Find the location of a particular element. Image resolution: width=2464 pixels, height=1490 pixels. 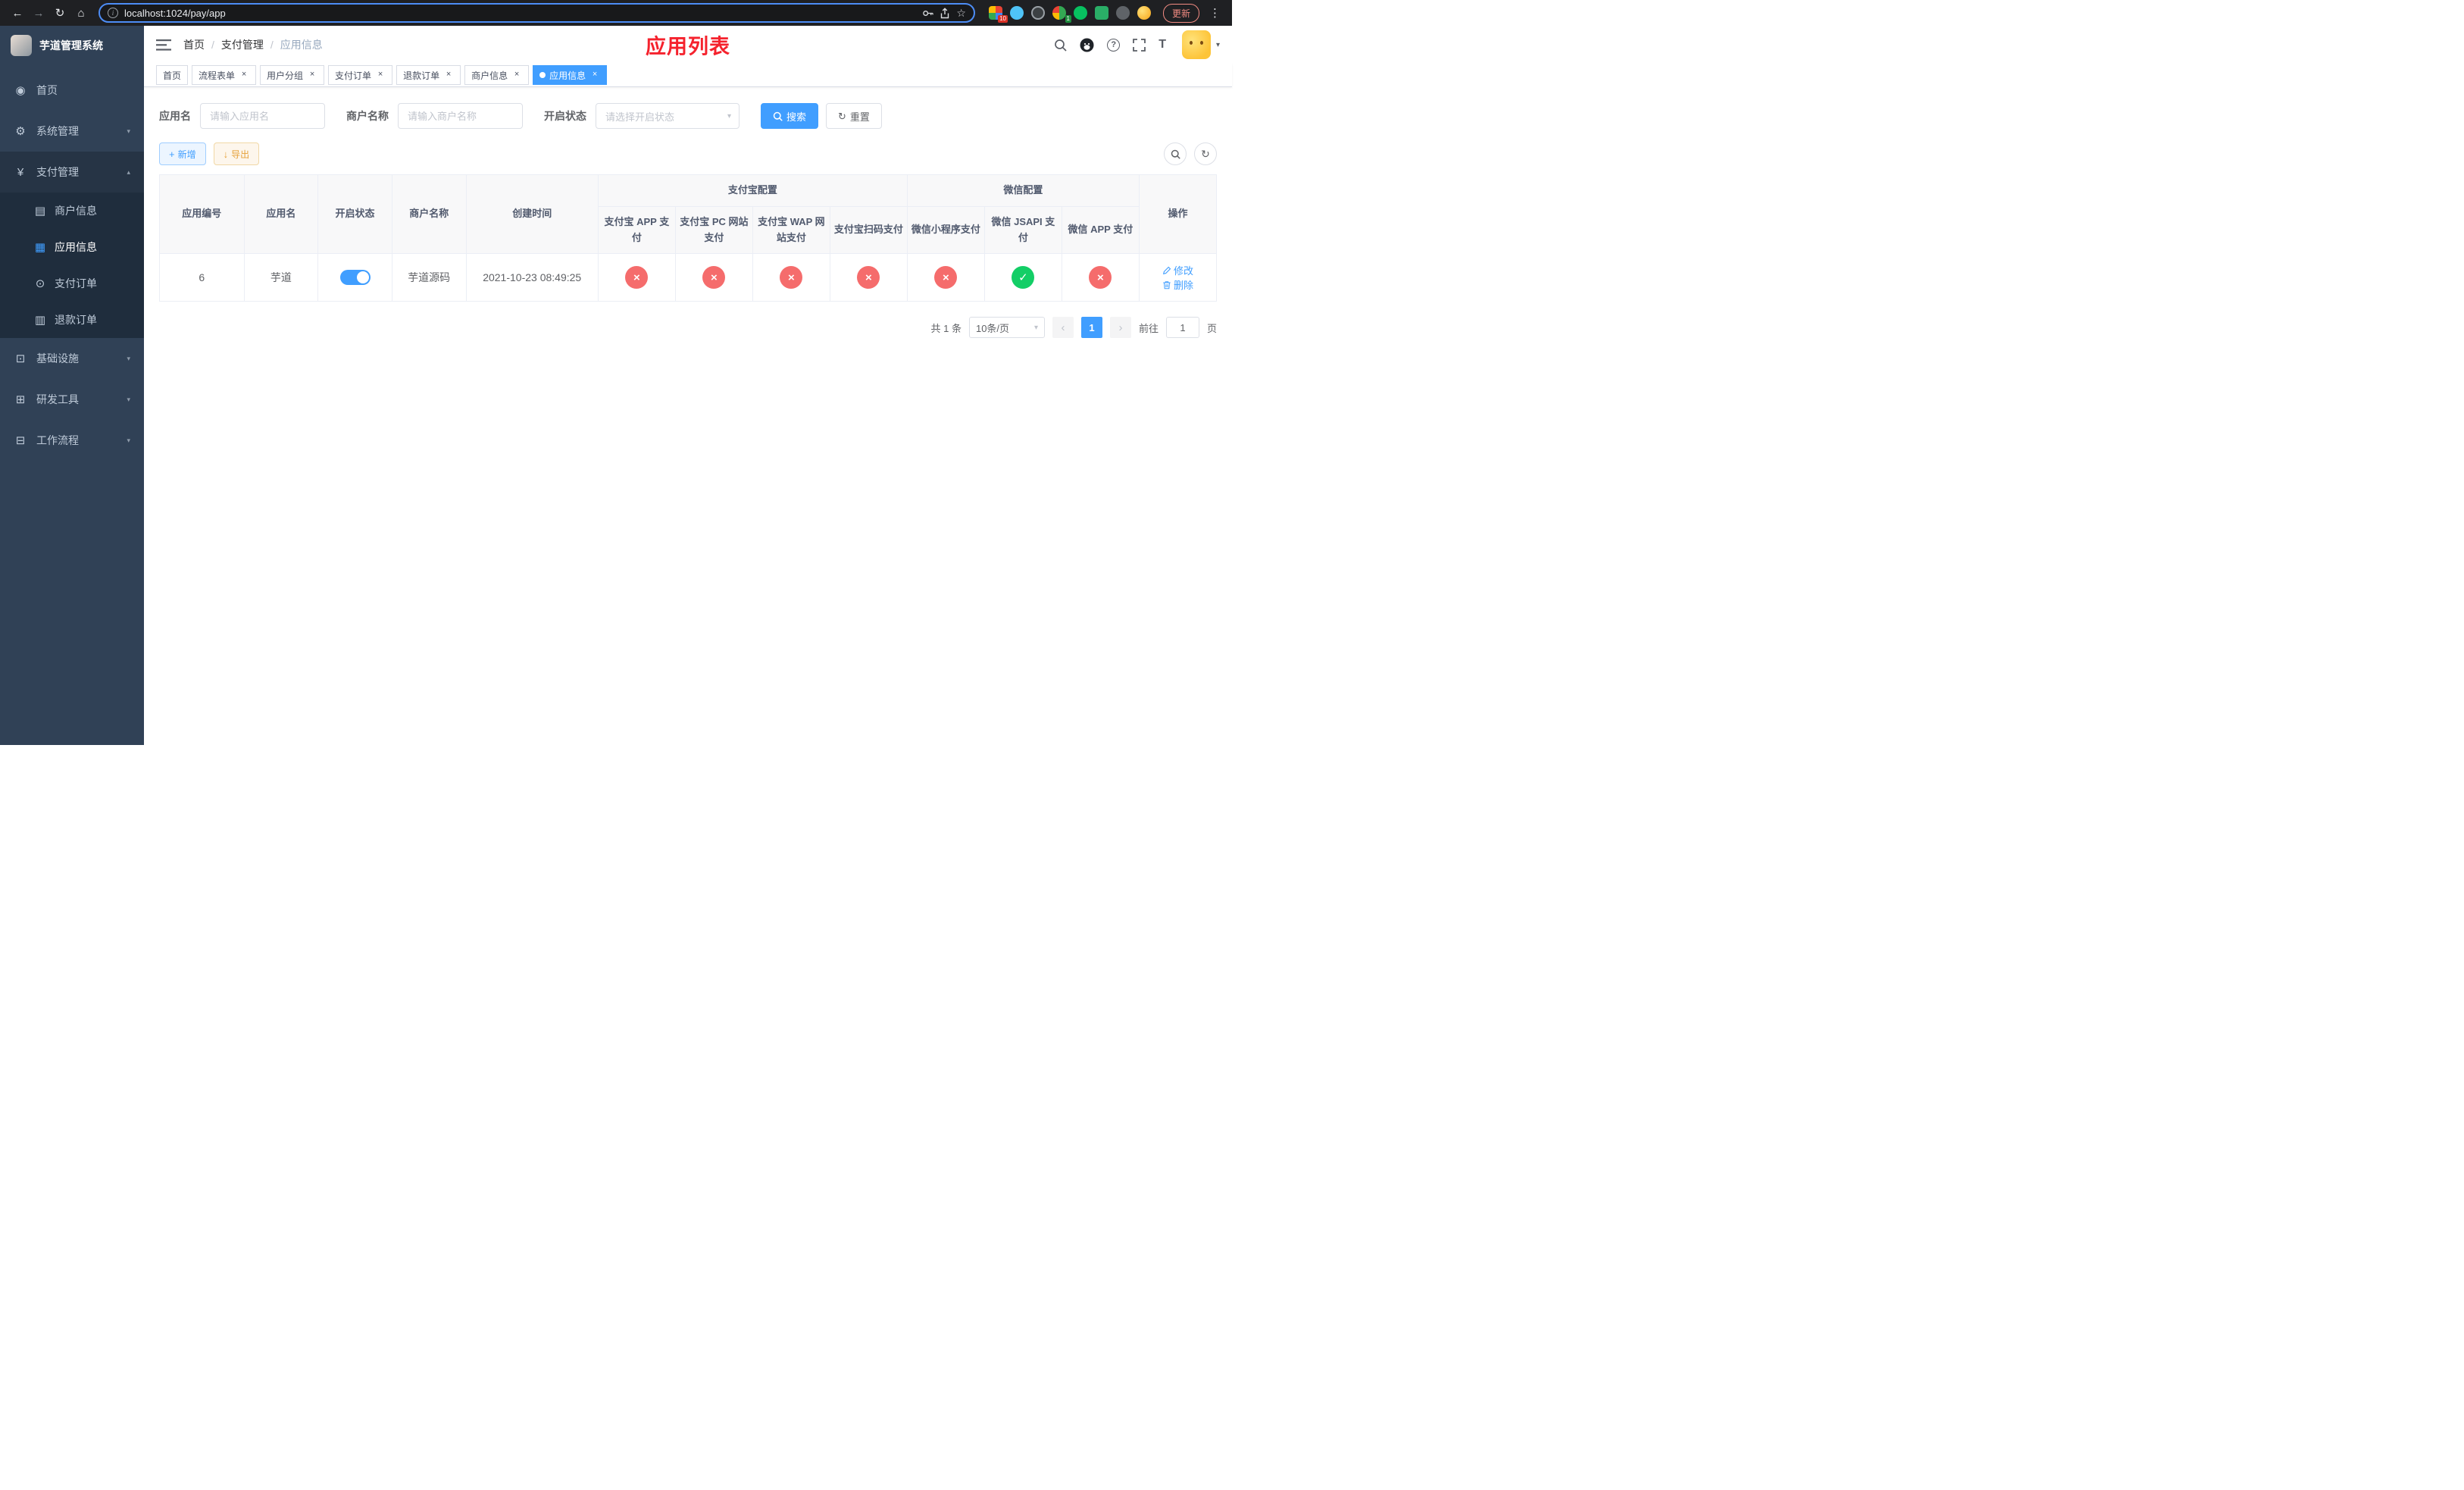

sidebar-item-label: 应用信息 is located at coordinates (76, 247).